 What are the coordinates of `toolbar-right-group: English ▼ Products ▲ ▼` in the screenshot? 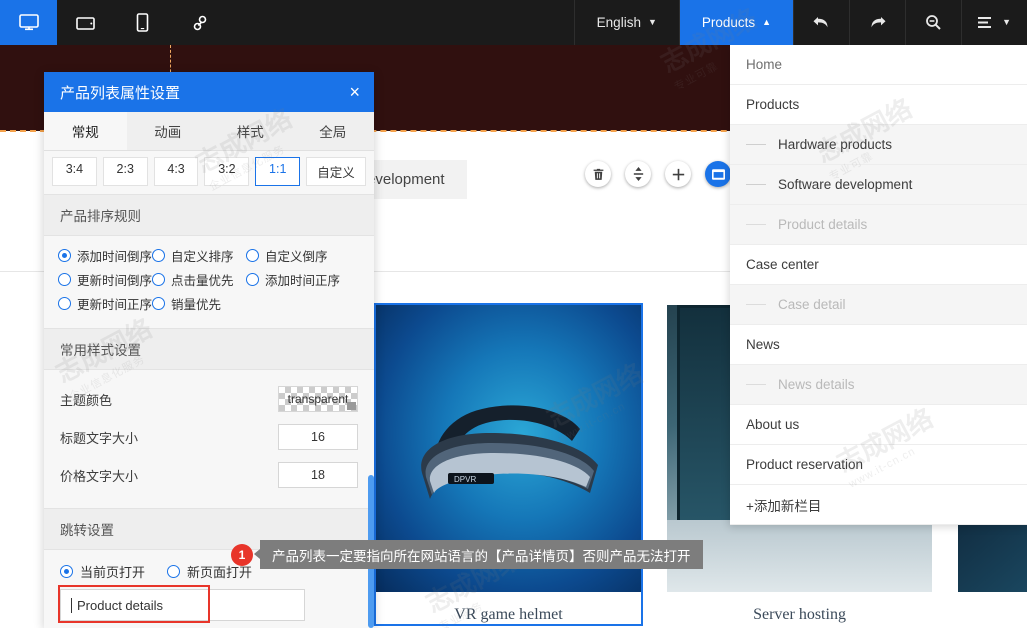 It's located at (800, 22).